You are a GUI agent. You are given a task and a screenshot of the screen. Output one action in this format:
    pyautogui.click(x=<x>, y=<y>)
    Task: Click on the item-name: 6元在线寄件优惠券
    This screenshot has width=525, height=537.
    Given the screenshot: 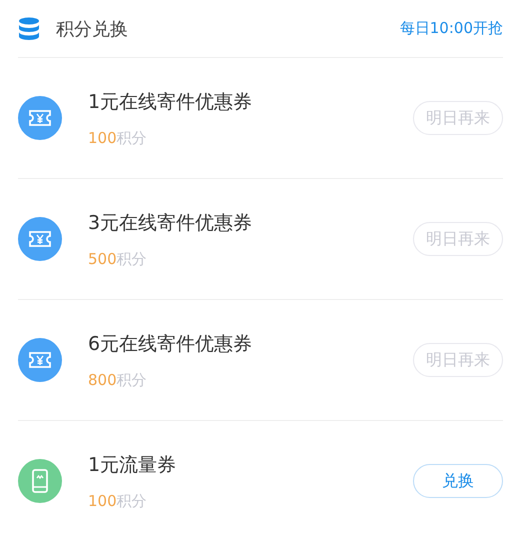 What is the action you would take?
    pyautogui.click(x=171, y=344)
    